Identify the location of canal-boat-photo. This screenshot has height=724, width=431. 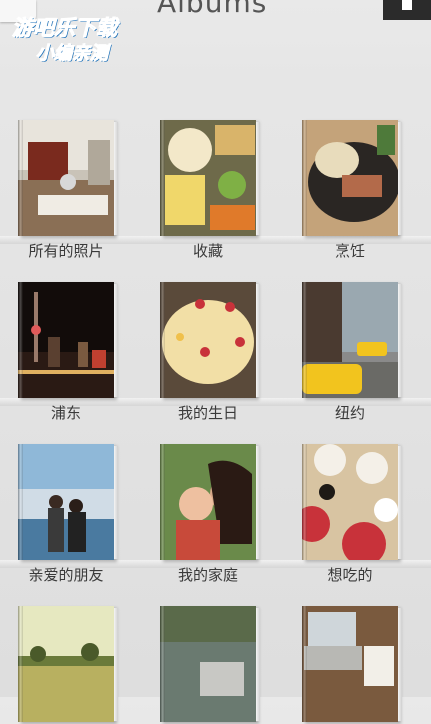
(208, 664).